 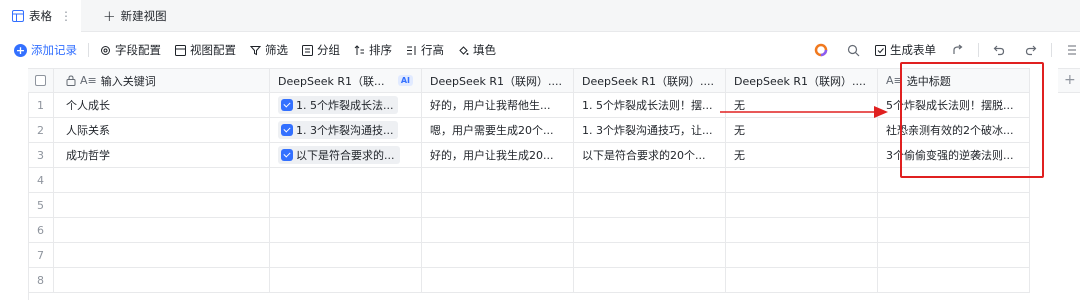 What do you see at coordinates (109, 15) in the screenshot?
I see `plus-icon: +` at bounding box center [109, 15].